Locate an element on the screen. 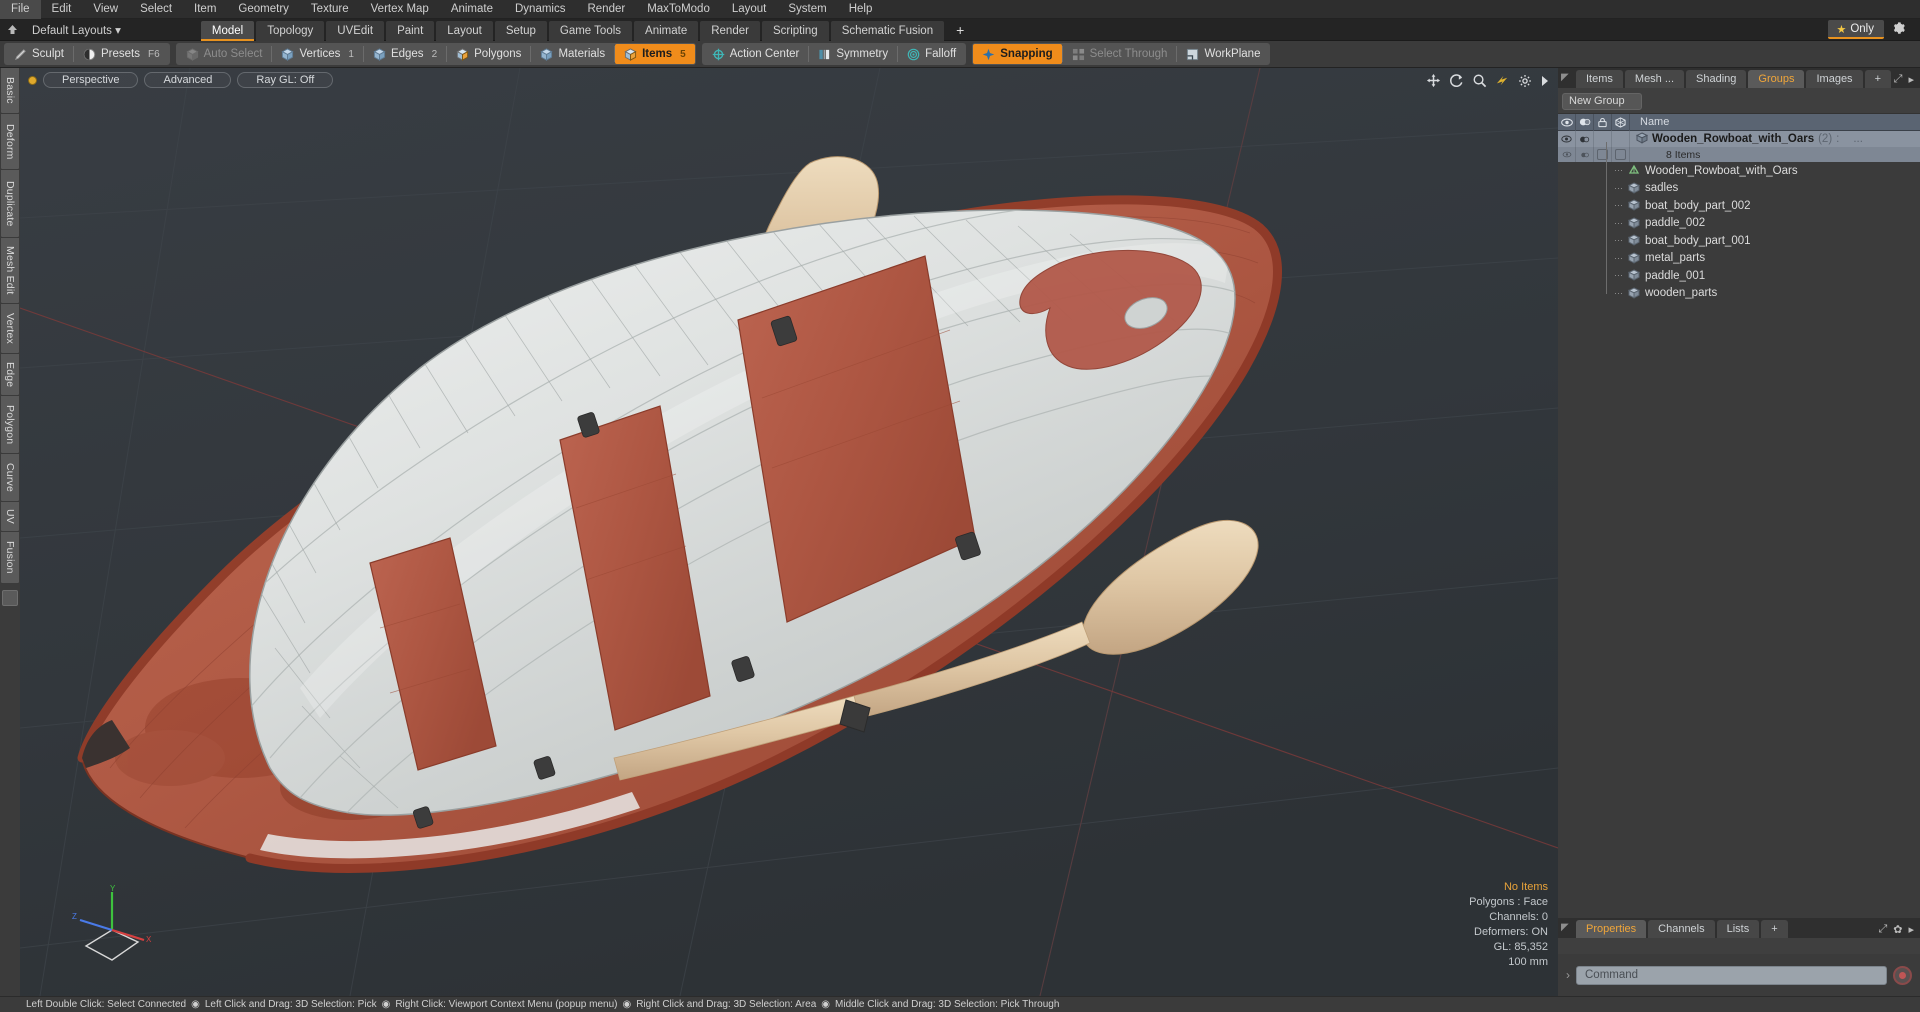 This screenshot has height=1012, width=1920. menu-item-dynamics: Dynamics is located at coordinates (540, 9).